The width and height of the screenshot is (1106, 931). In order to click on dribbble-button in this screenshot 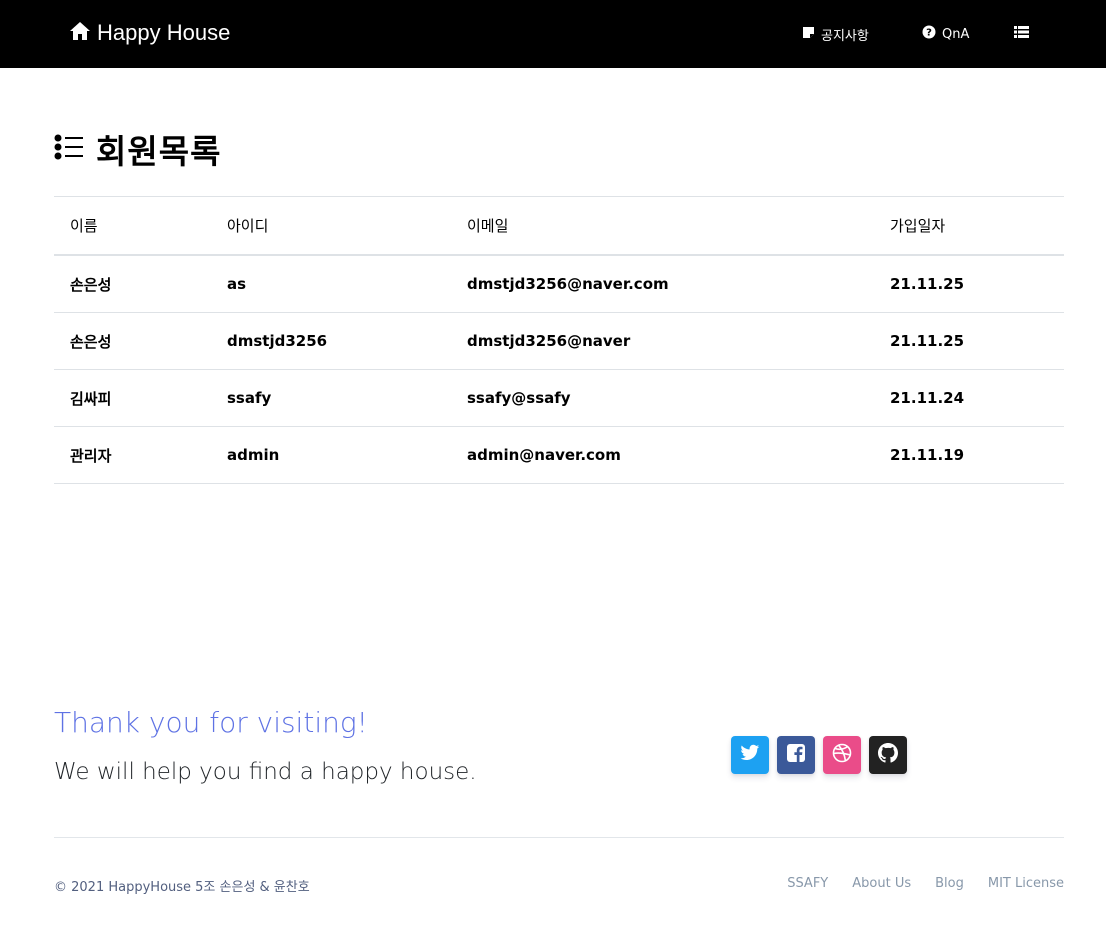, I will do `click(842, 755)`.